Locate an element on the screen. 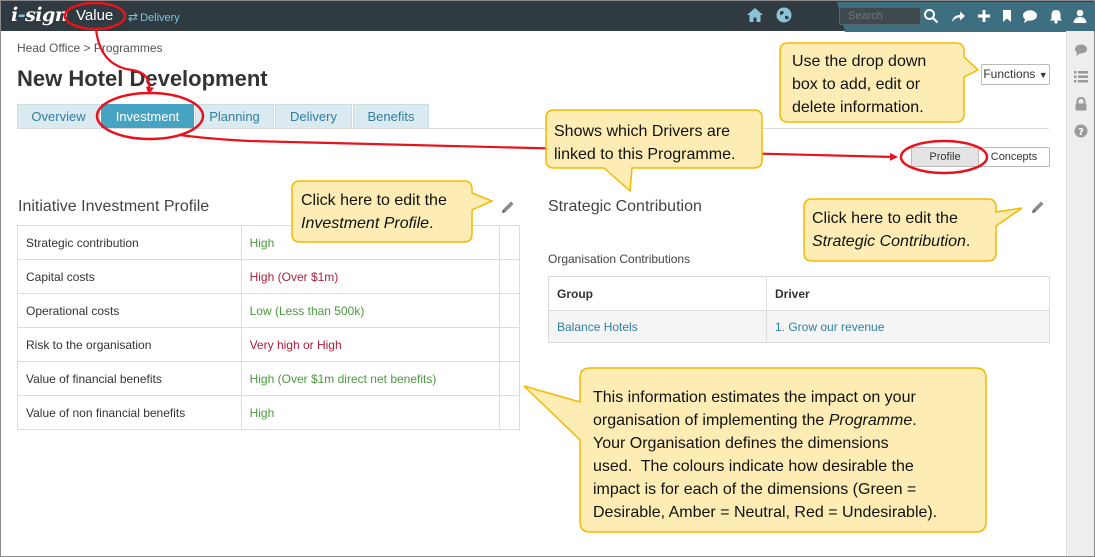  callout-line: linked to this Programme. is located at coordinates (645, 154).